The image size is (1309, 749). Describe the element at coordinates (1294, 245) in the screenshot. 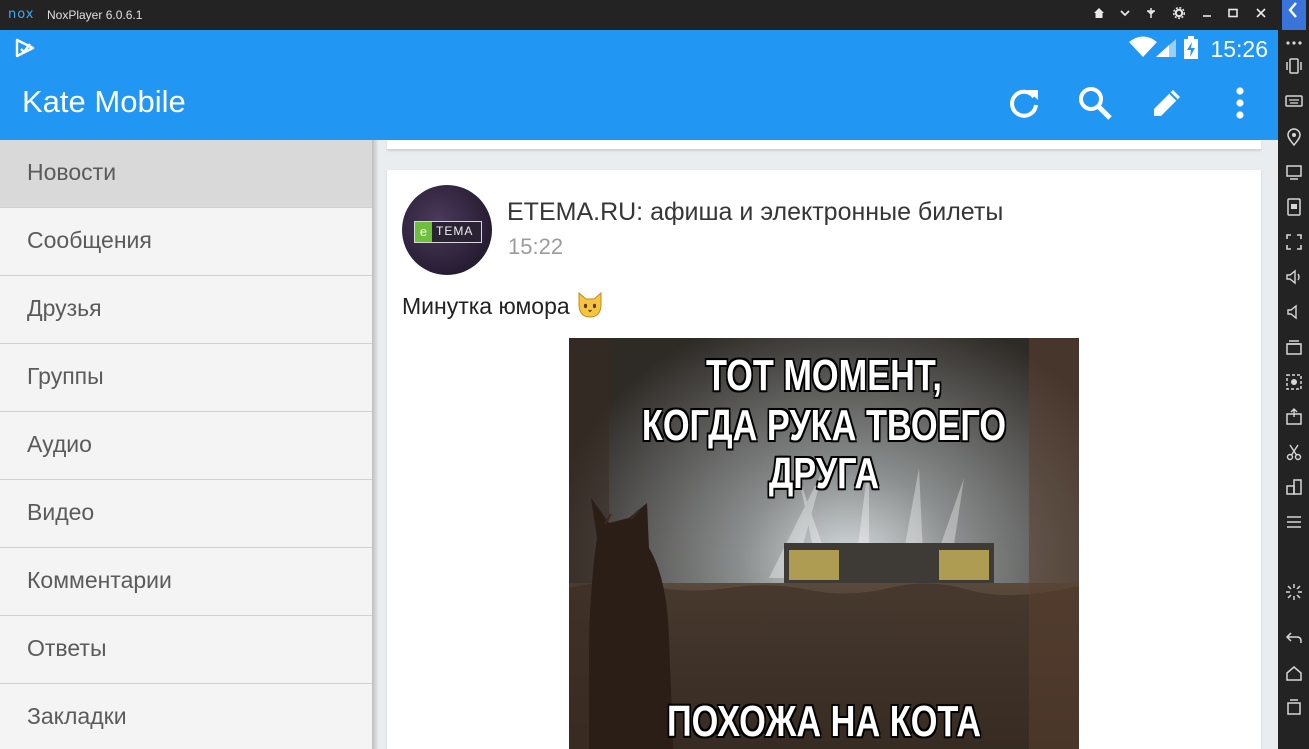

I see `fullscreen-icon` at that location.